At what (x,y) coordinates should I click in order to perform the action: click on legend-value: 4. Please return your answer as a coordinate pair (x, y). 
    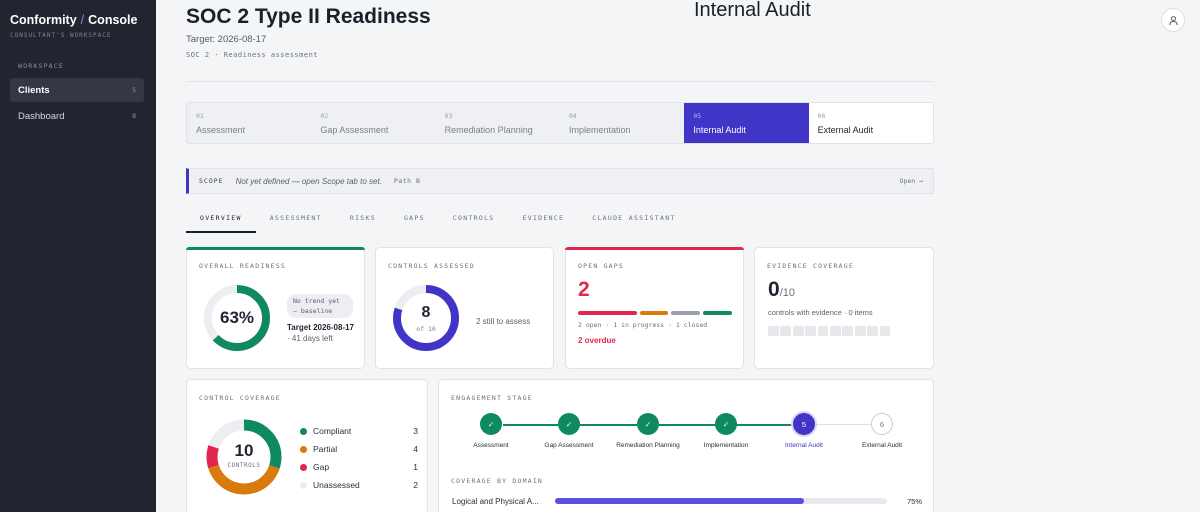
    Looking at the image, I should click on (415, 449).